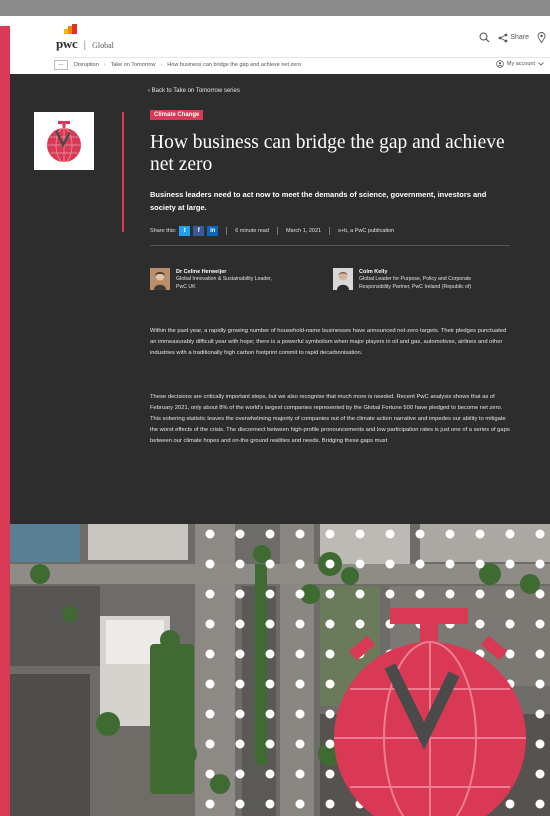 This screenshot has width=550, height=816. I want to click on article-thumbnail, so click(64, 141).